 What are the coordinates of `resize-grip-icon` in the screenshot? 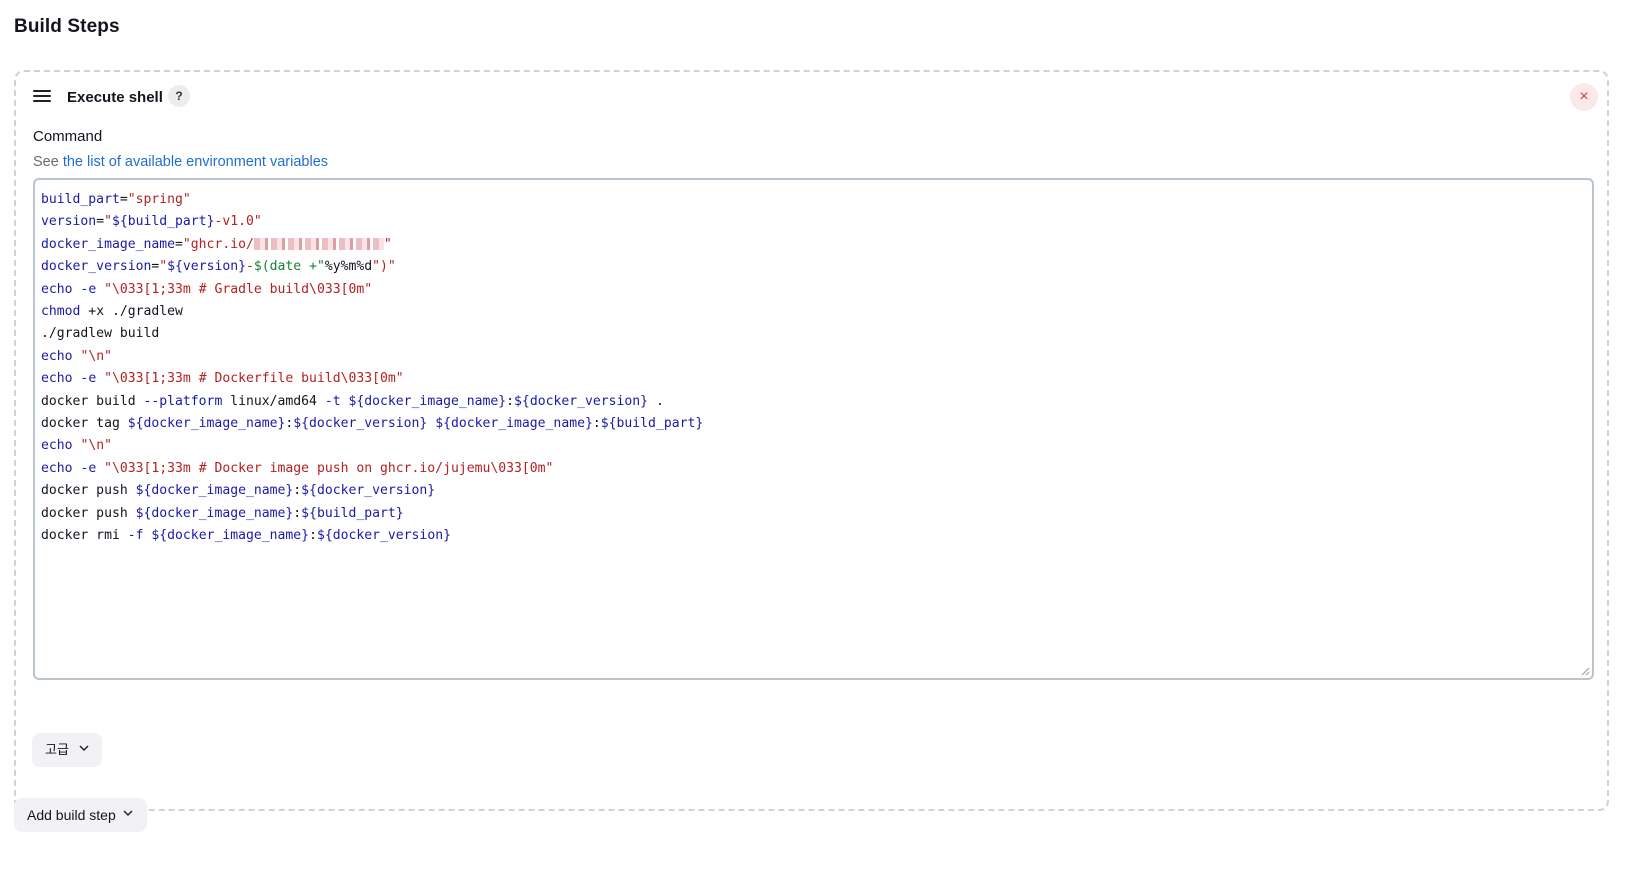 It's located at (1585, 671).